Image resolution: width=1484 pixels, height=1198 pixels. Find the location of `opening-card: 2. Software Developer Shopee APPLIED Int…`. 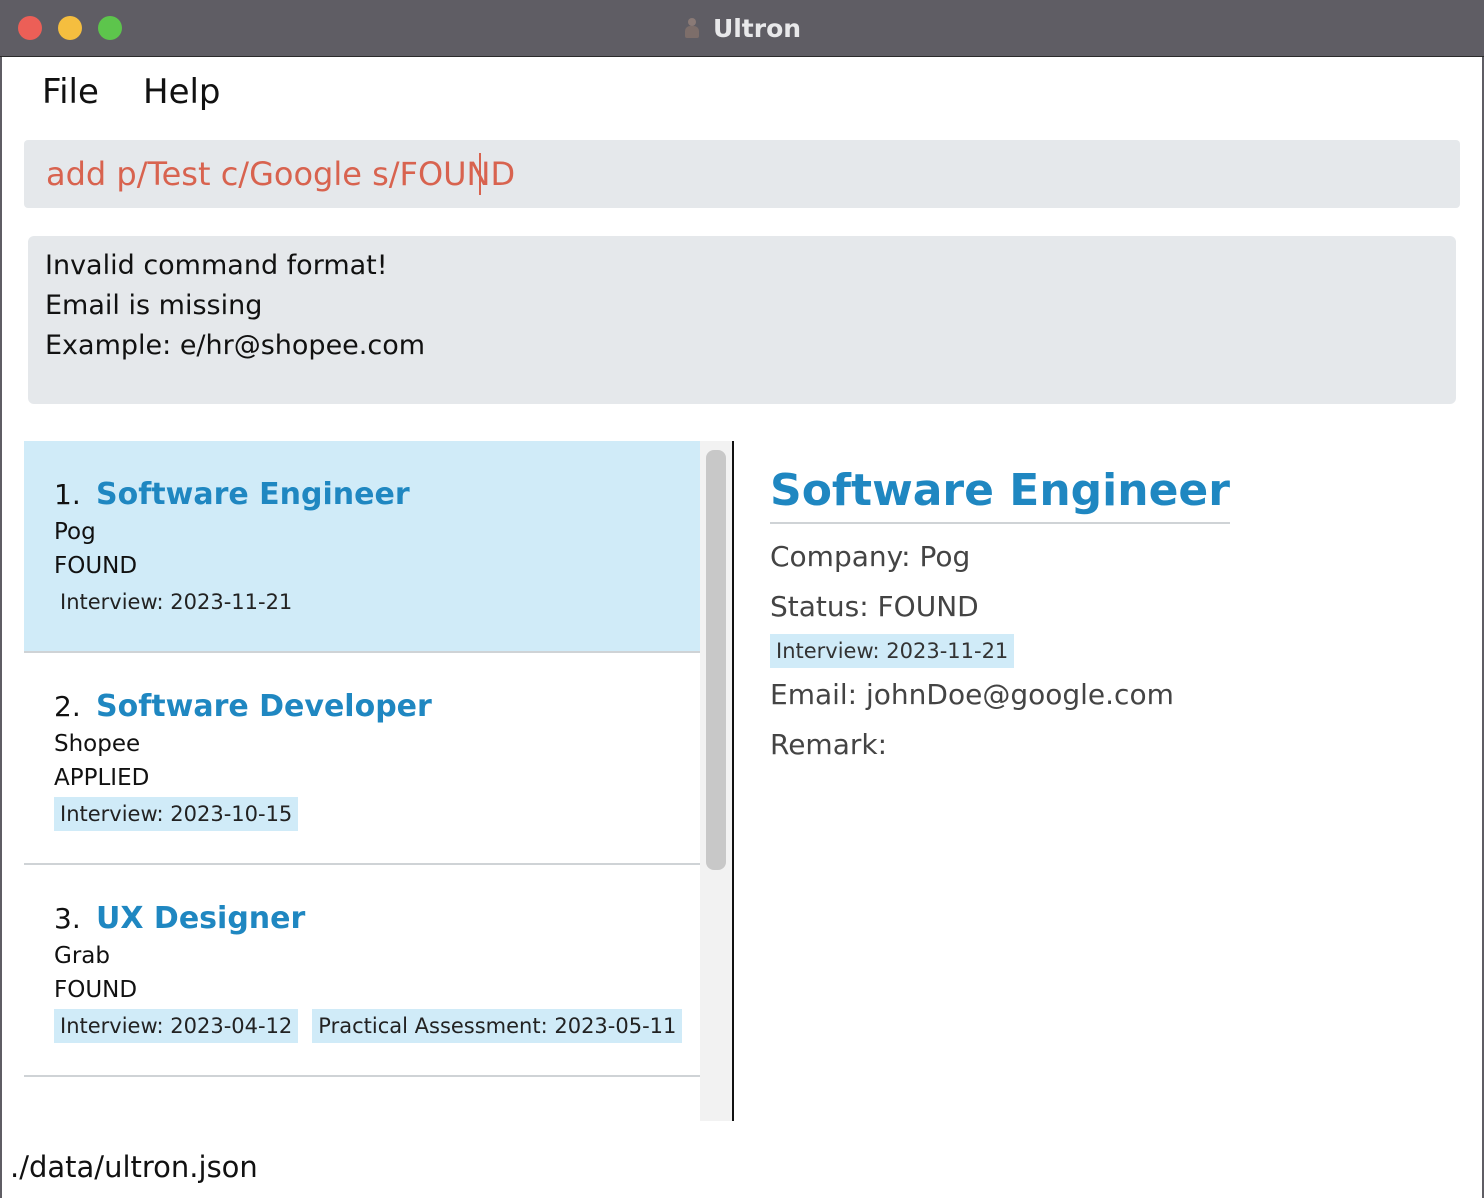

opening-card: 2. Software Developer Shopee APPLIED Int… is located at coordinates (362, 759).